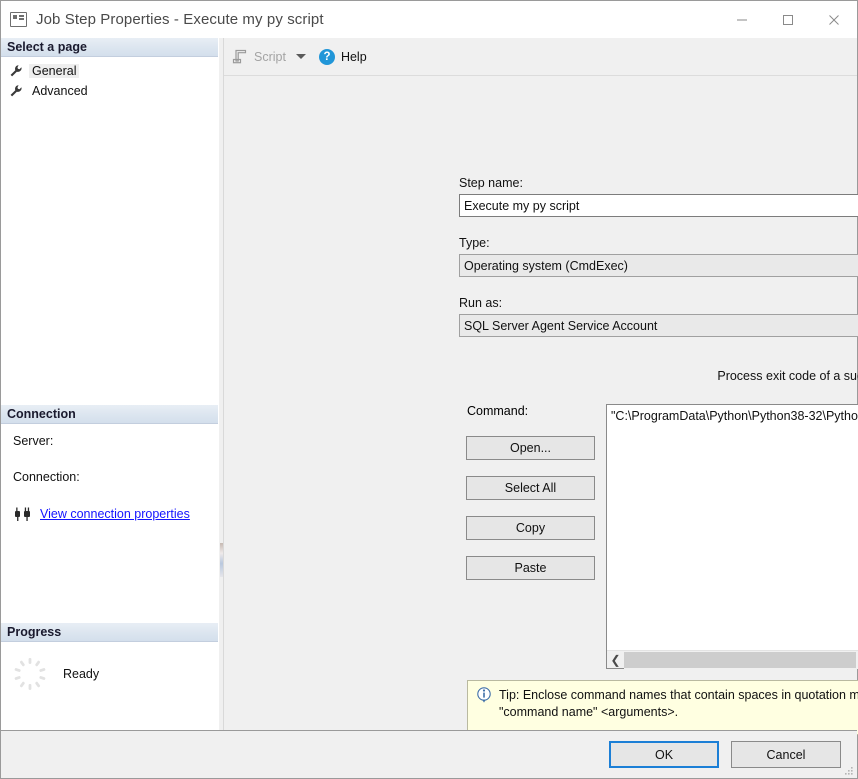 The image size is (858, 779). Describe the element at coordinates (109, 414) in the screenshot. I see `connection-header: Connection` at that location.